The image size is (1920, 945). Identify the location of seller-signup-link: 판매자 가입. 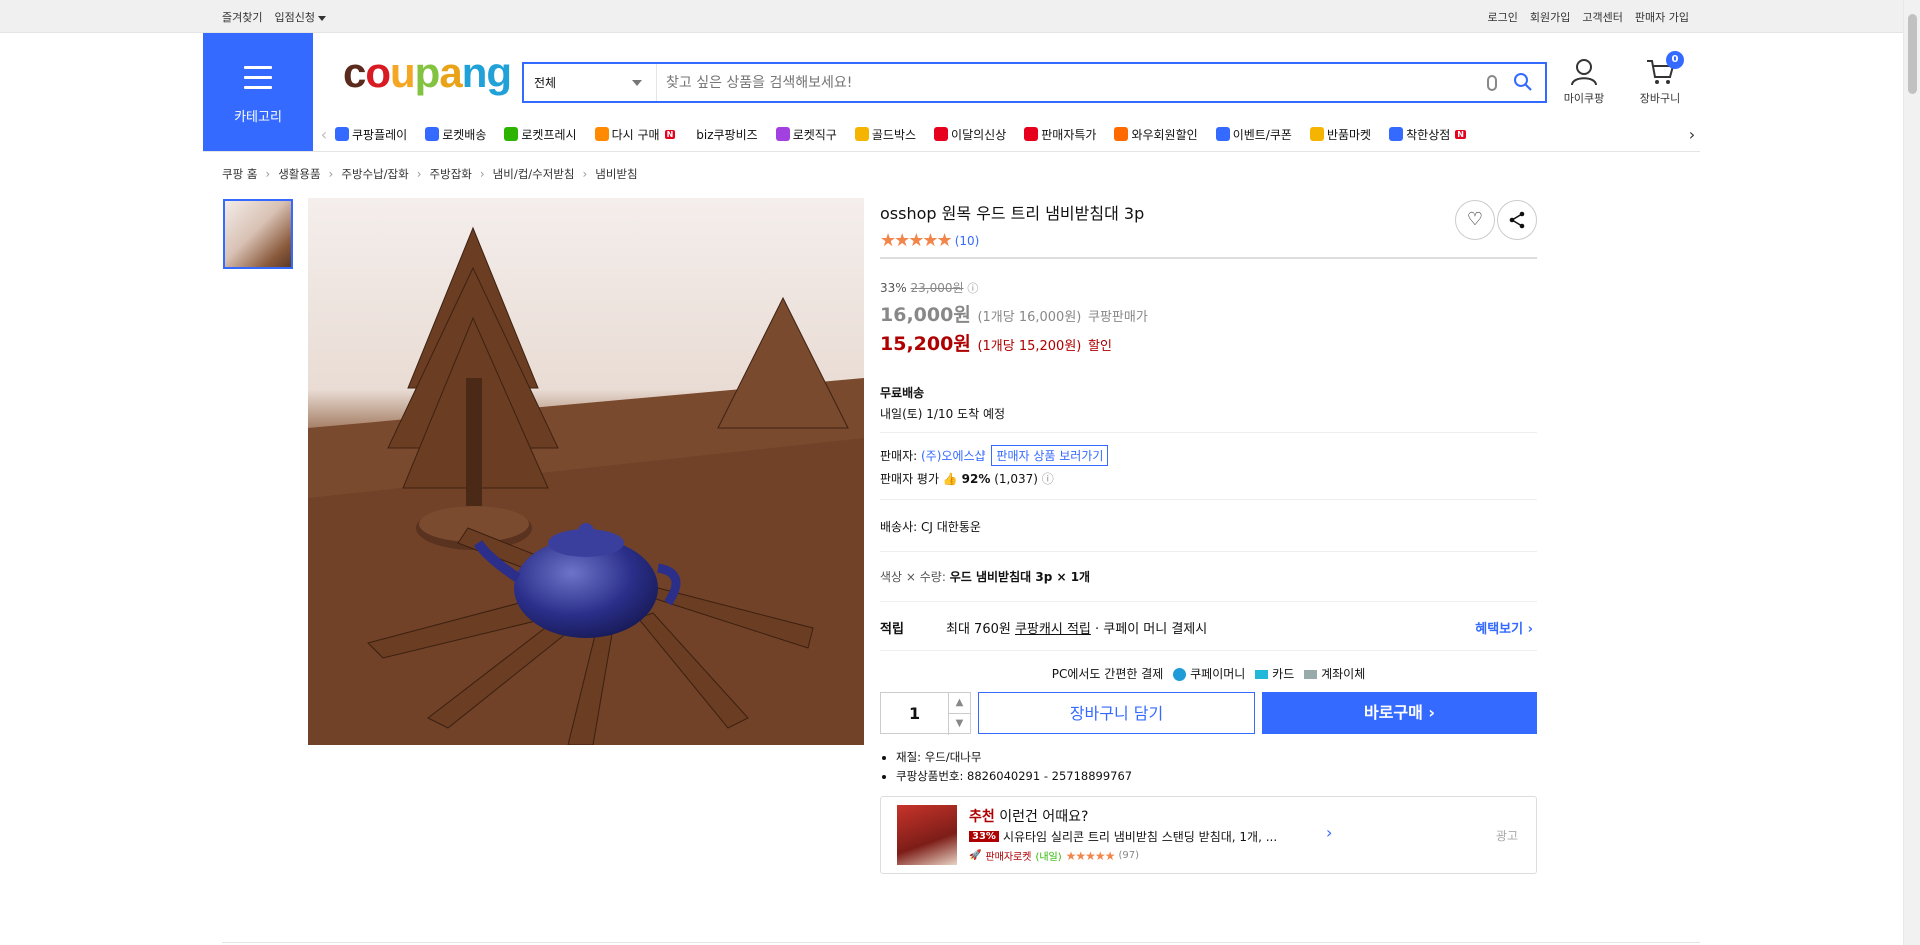
(1662, 17).